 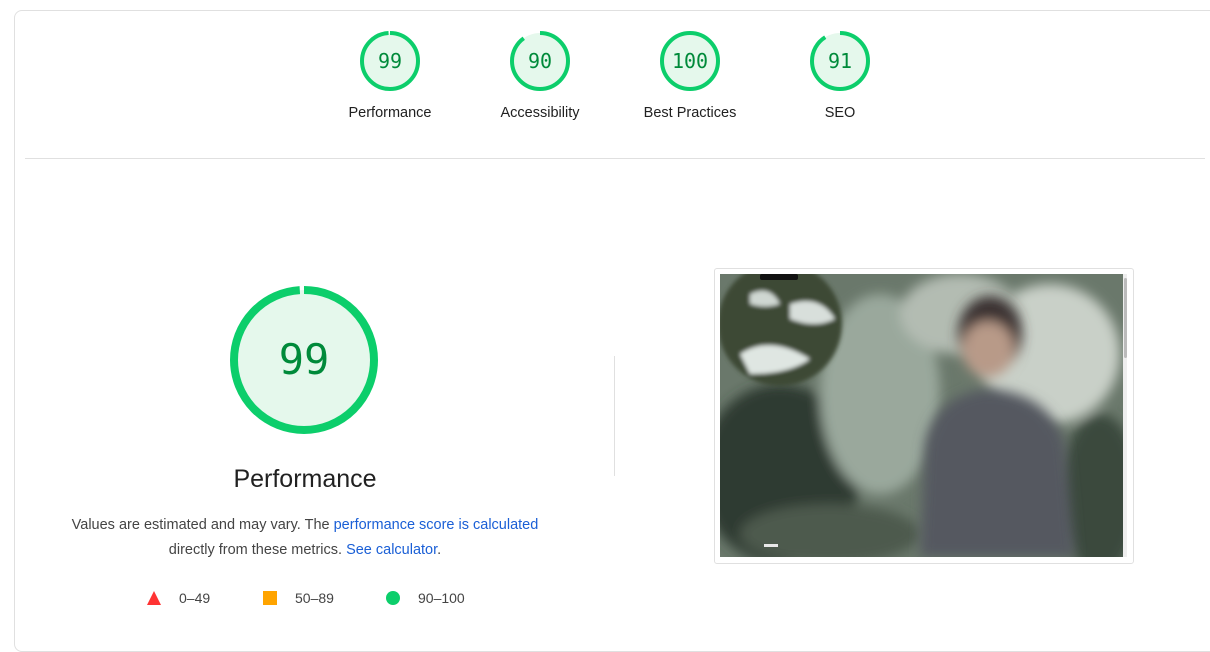 I want to click on performance-big-gauge: 99, so click(x=304, y=362).